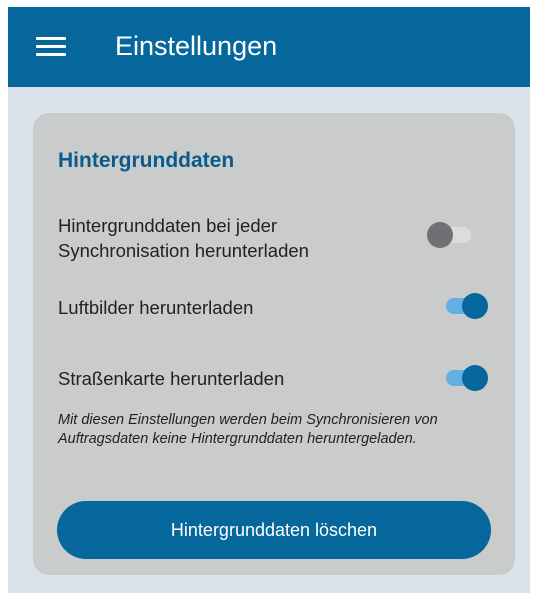  I want to click on toggle-sync-download, so click(450, 235).